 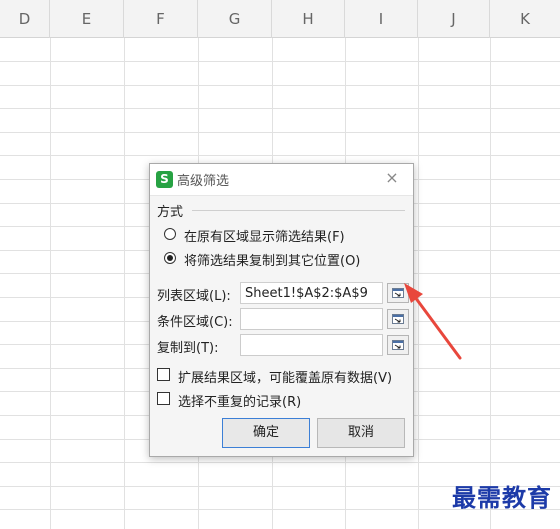 I want to click on dialog-title: 高级筛选, so click(x=203, y=181).